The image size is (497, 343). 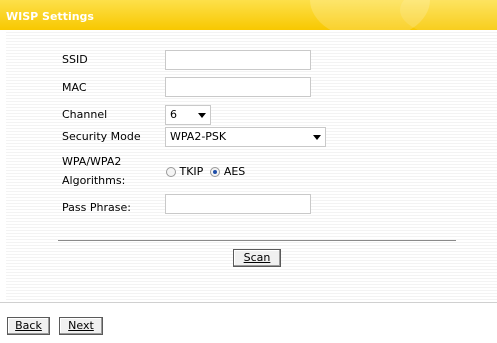 I want to click on header-decoration, so click(x=448, y=15).